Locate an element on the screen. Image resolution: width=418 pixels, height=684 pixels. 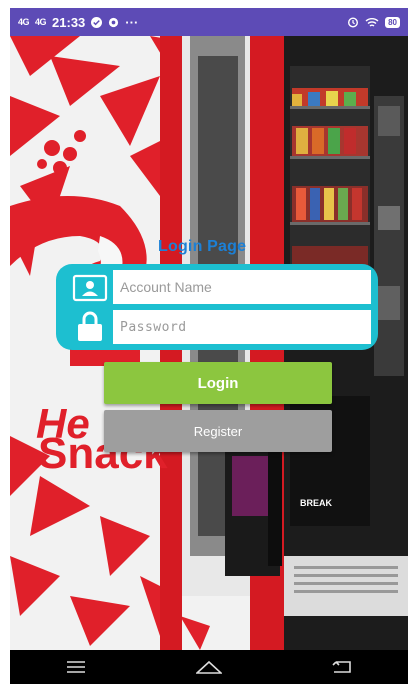
nav-back-button is located at coordinates (342, 667).